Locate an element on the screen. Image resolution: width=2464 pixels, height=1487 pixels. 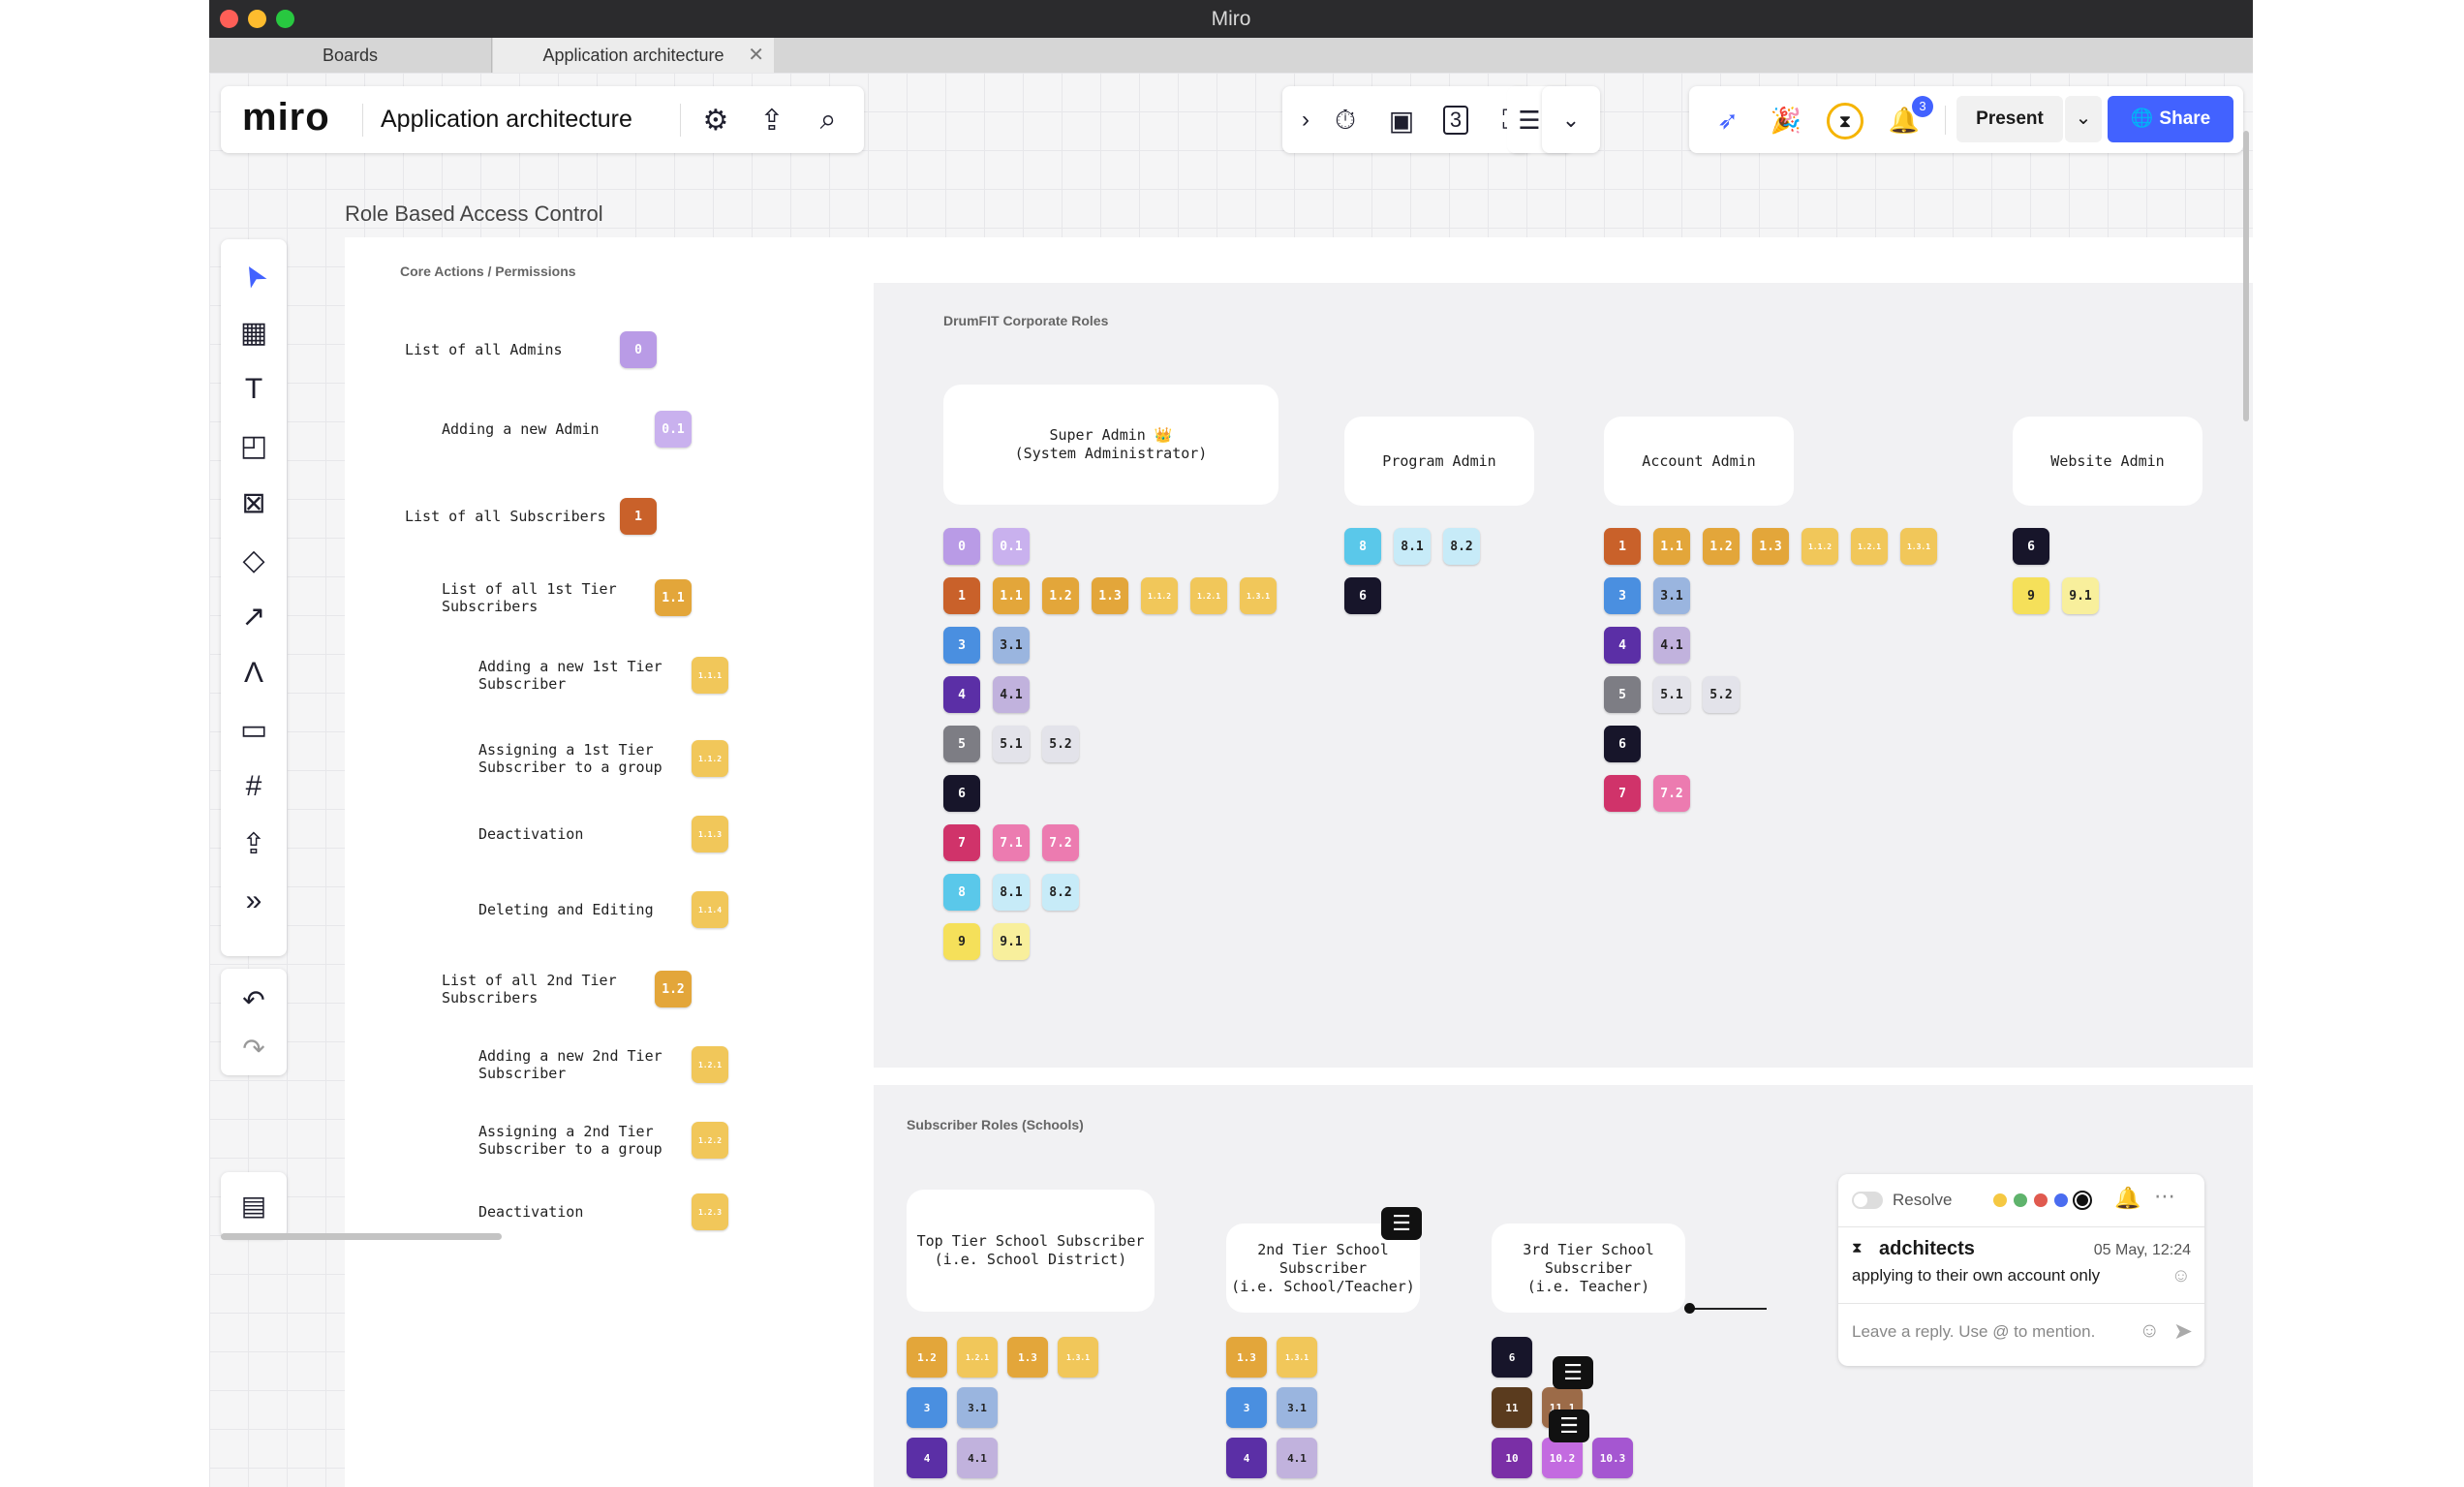
more-options-icon: ⋯ is located at coordinates (2165, 1196).